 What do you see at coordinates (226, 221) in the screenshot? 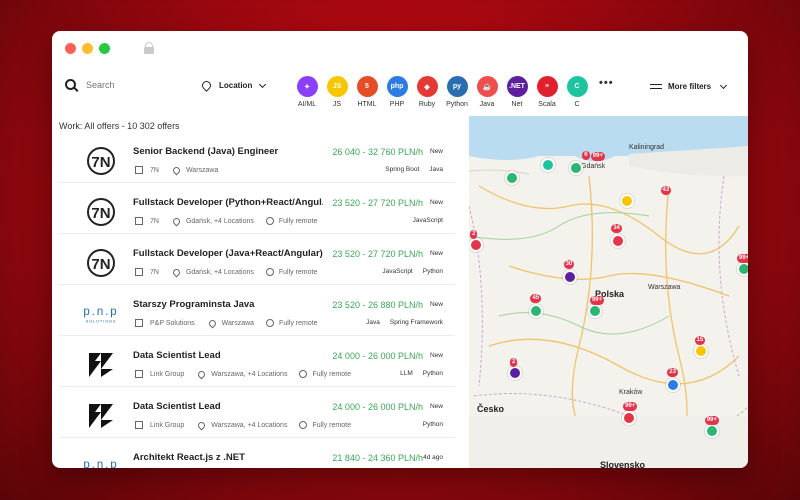
I see `offer-meta: 7N Gdańsk, +4 Locations Fully remote` at bounding box center [226, 221].